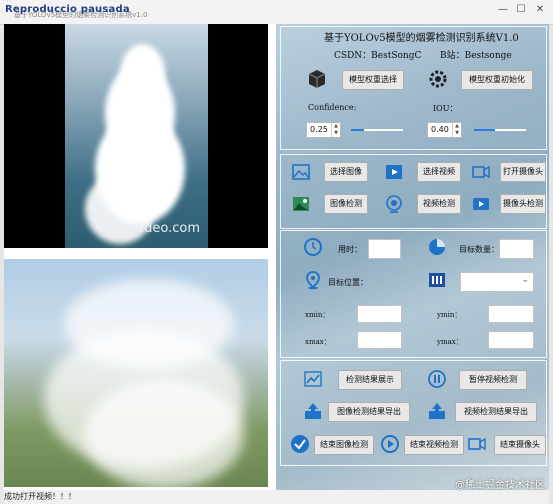 The width and height of the screenshot is (553, 504). I want to click on select-image-button: 选择图像, so click(346, 172).